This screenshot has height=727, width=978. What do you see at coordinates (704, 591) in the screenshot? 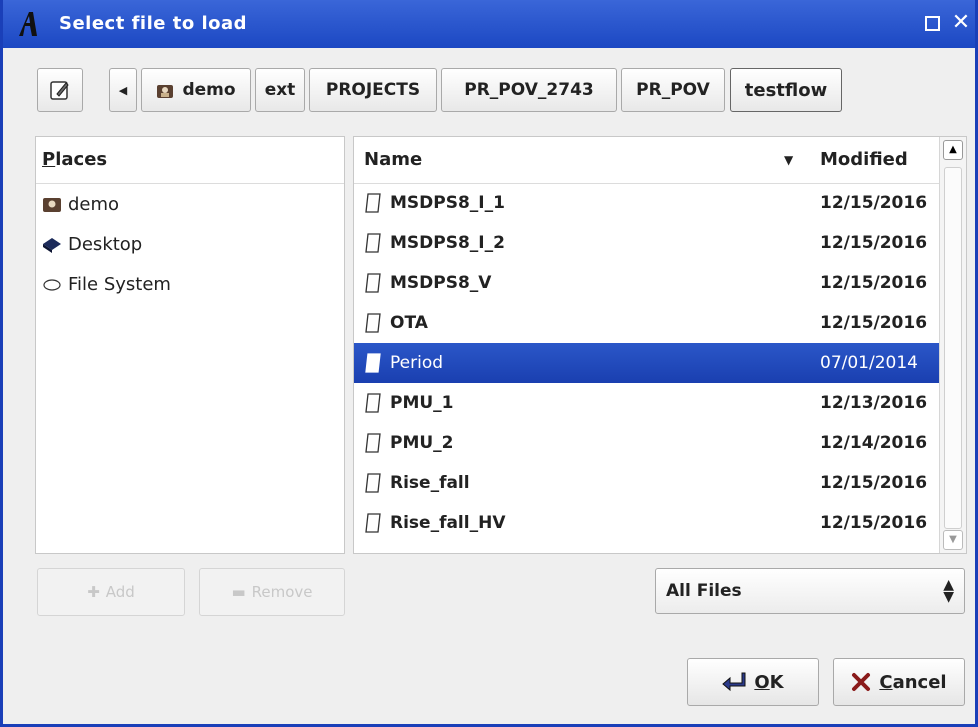
I see `filter-value: All Files` at bounding box center [704, 591].